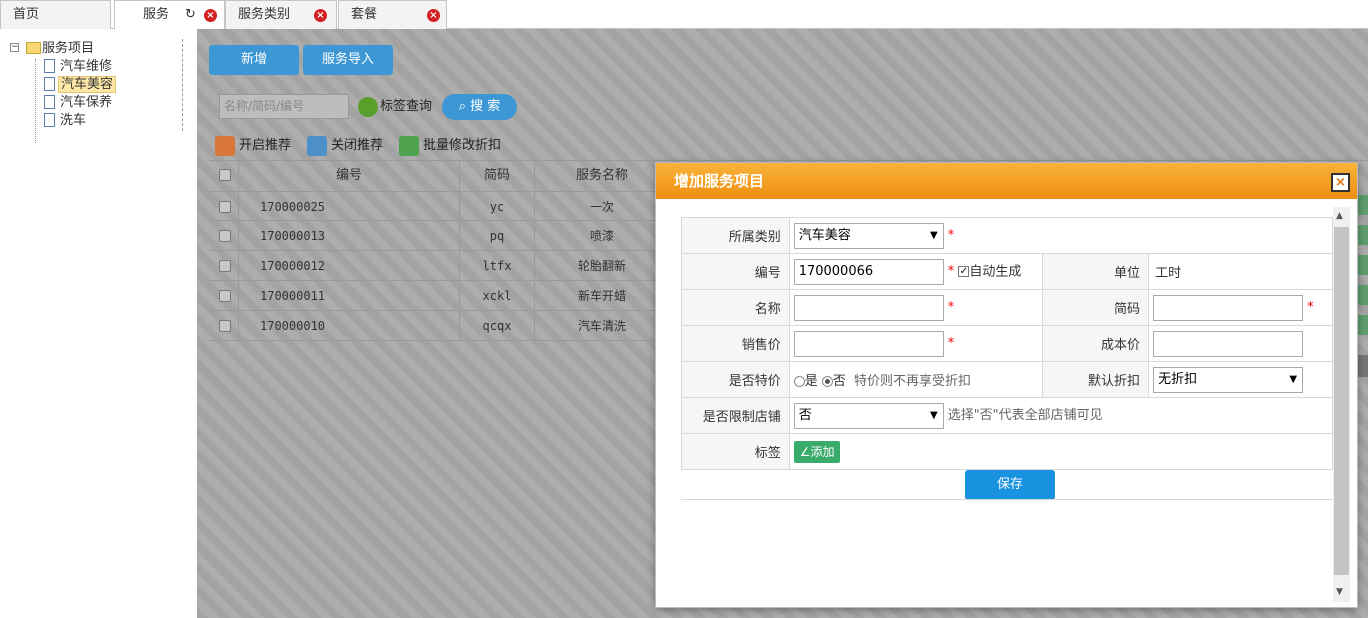 This screenshot has height=618, width=1368. I want to click on header-short: 简码, so click(497, 176).